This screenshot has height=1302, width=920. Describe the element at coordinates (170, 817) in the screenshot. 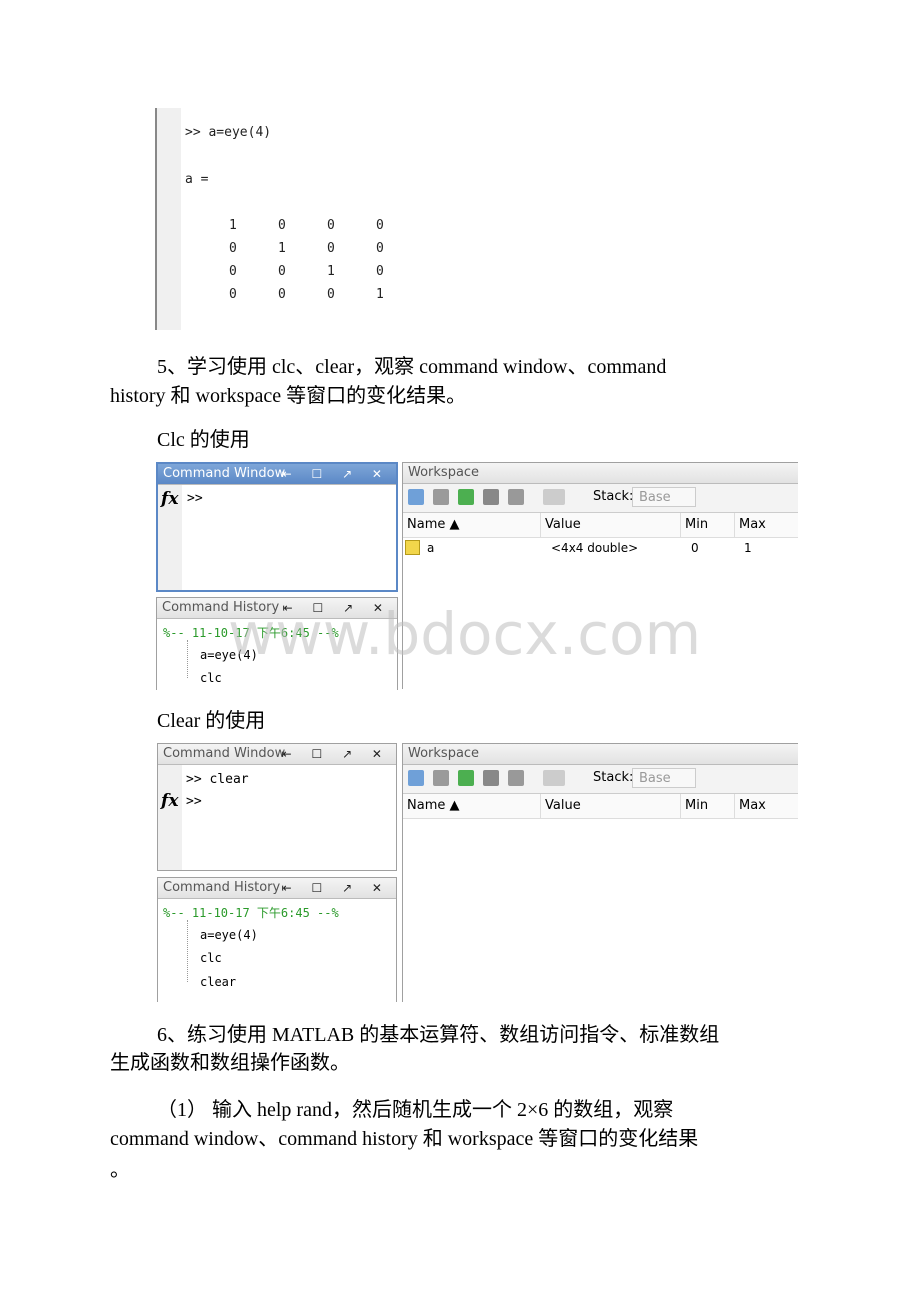

I see `fx-column: fx` at that location.